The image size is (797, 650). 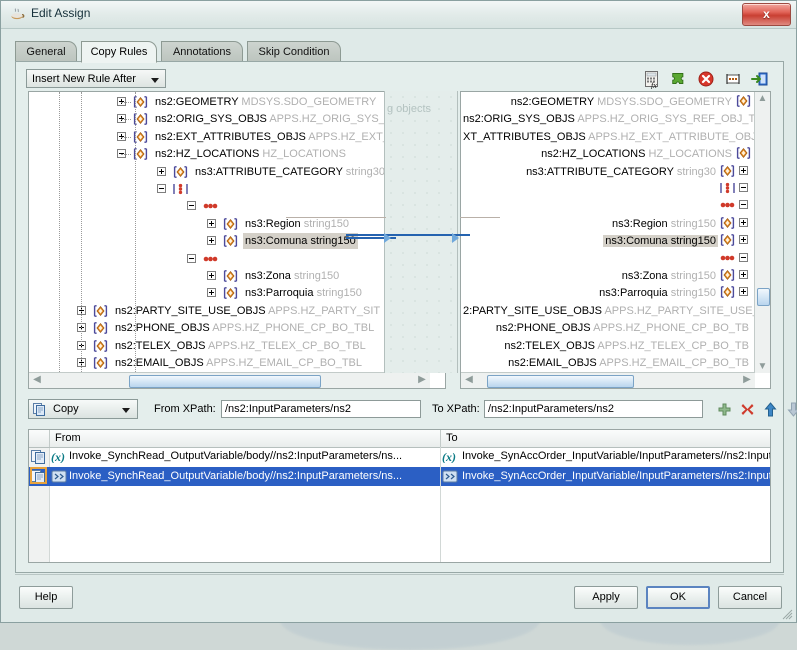 I want to click on source-tree-hscroll-thumb, so click(x=225, y=381).